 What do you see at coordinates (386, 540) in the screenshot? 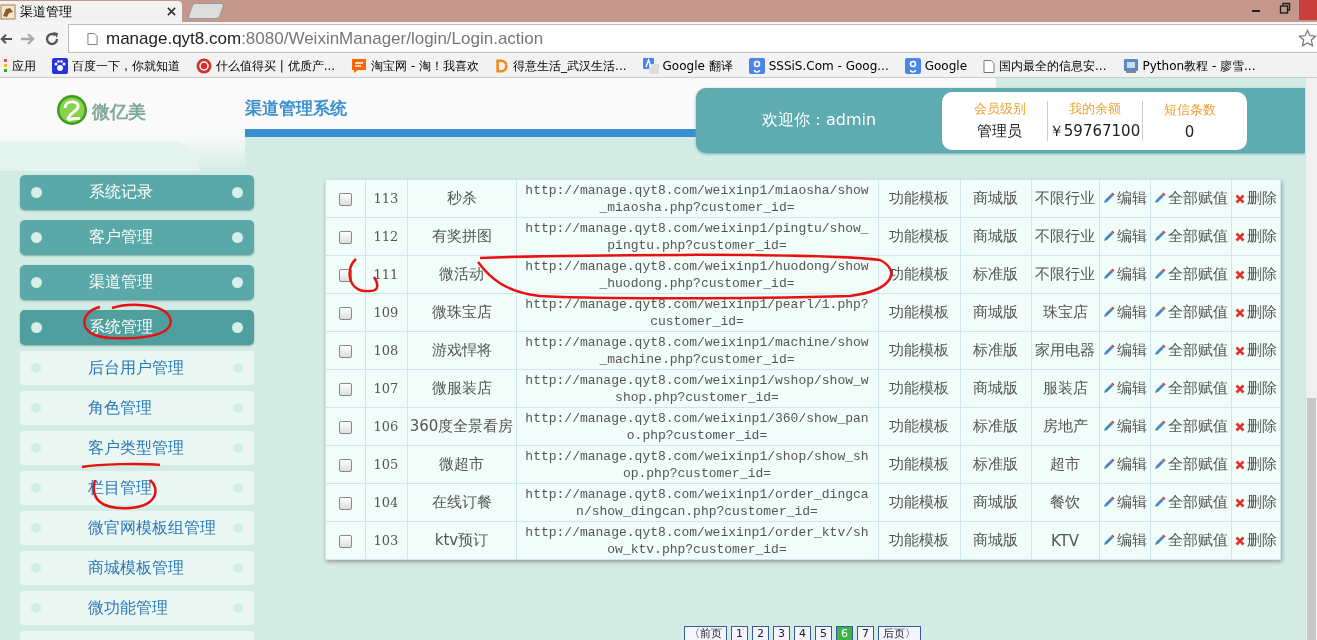
I see `table-cell: 103` at bounding box center [386, 540].